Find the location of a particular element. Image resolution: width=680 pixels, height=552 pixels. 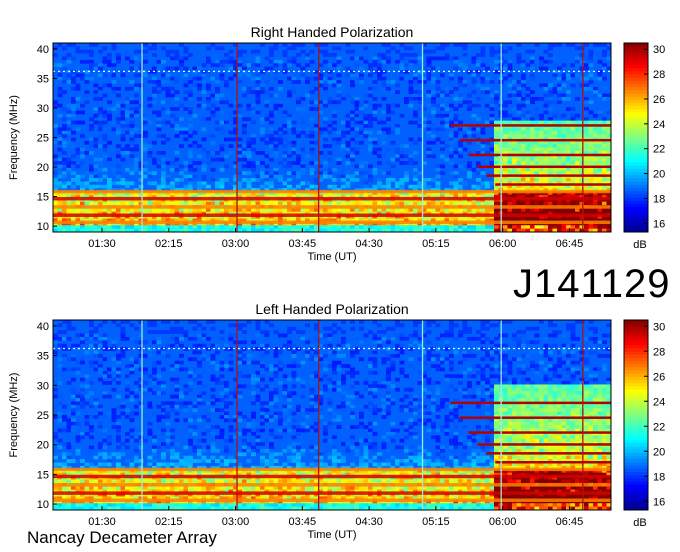

emission-band is located at coordinates (332, 215).